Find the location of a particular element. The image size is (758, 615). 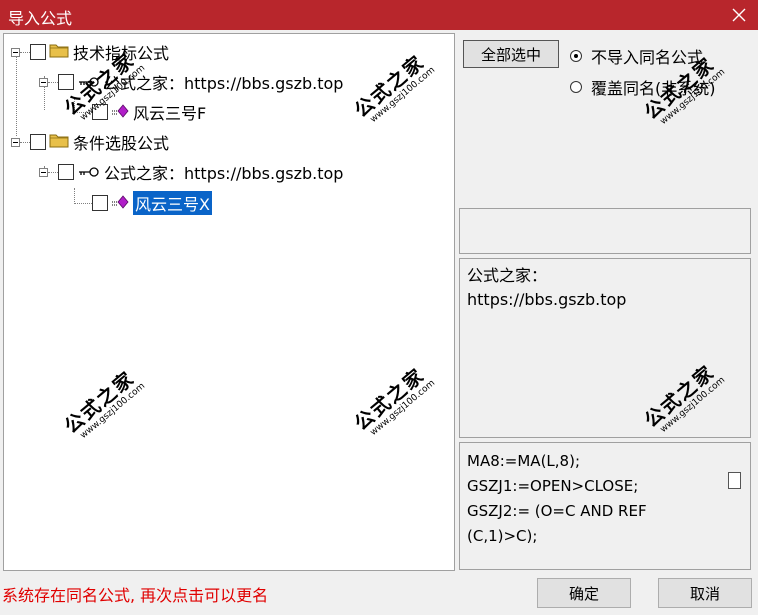

ok-button: 确定 is located at coordinates (584, 593).